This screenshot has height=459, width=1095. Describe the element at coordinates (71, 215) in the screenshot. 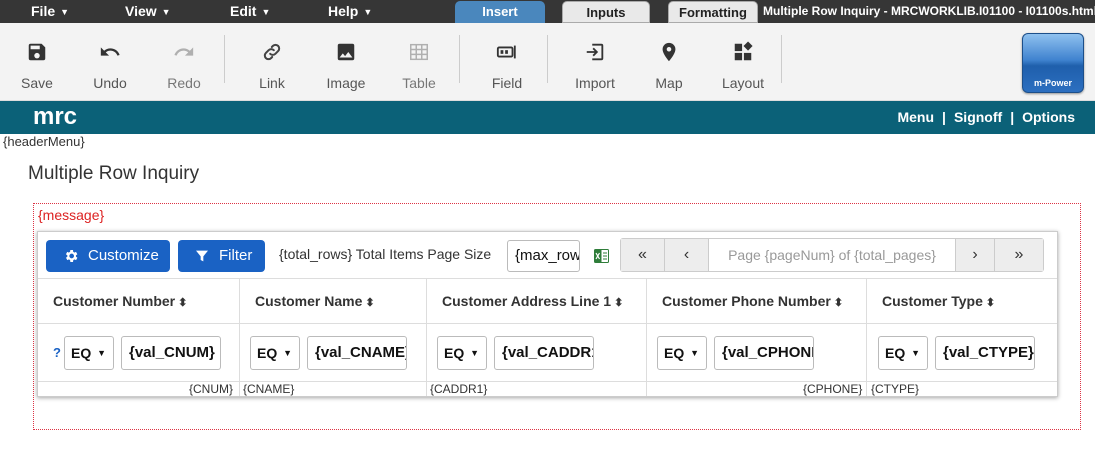

I see `message-placeholder: {message}` at that location.